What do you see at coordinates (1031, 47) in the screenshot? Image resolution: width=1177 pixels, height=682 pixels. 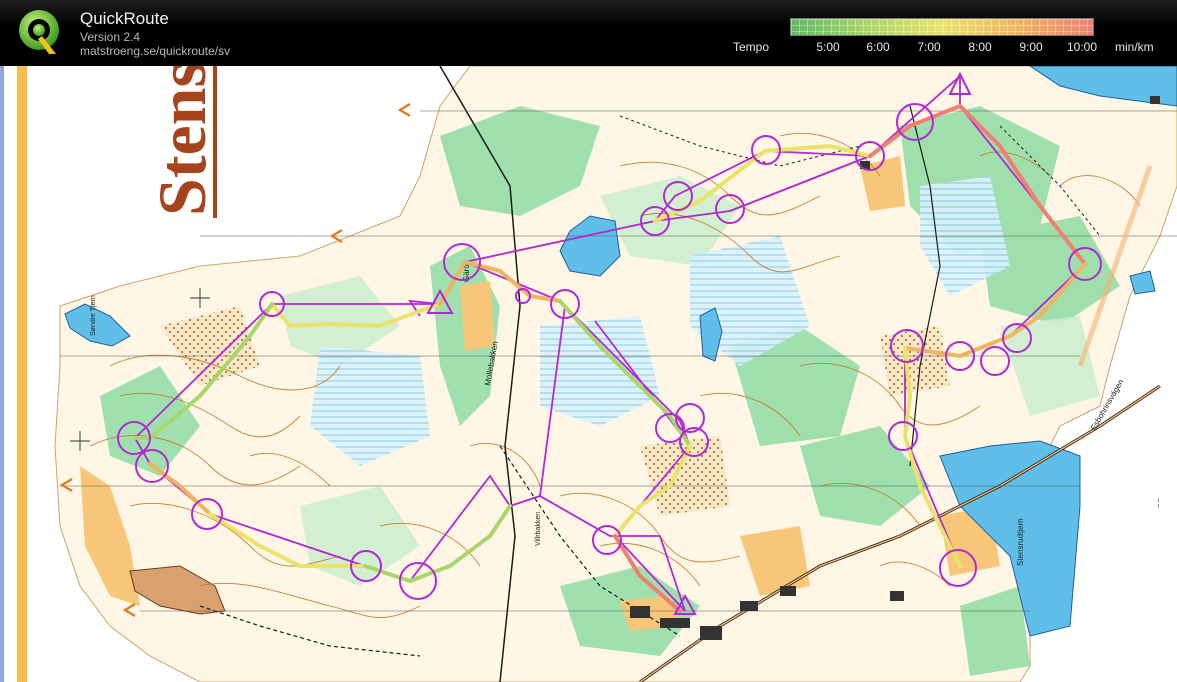 I see `tempo-tick: 9:00` at bounding box center [1031, 47].